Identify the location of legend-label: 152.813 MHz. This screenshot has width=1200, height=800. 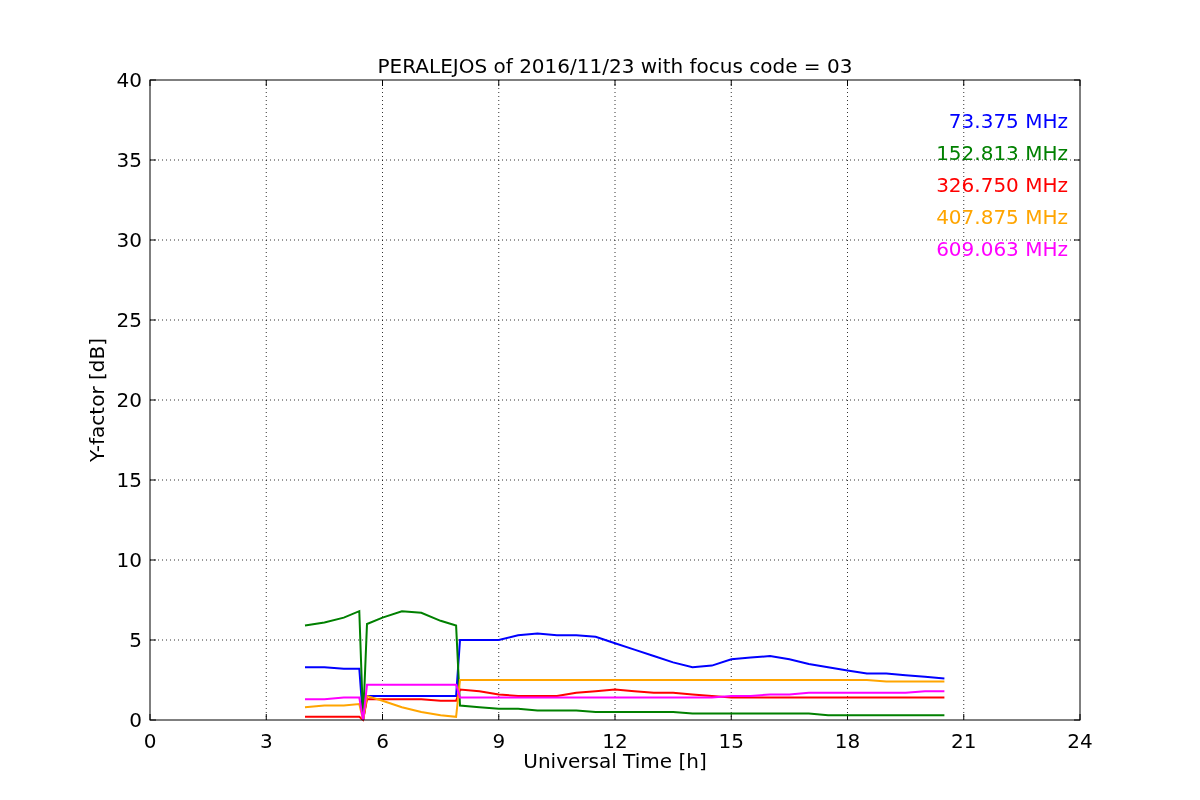
(1002, 153).